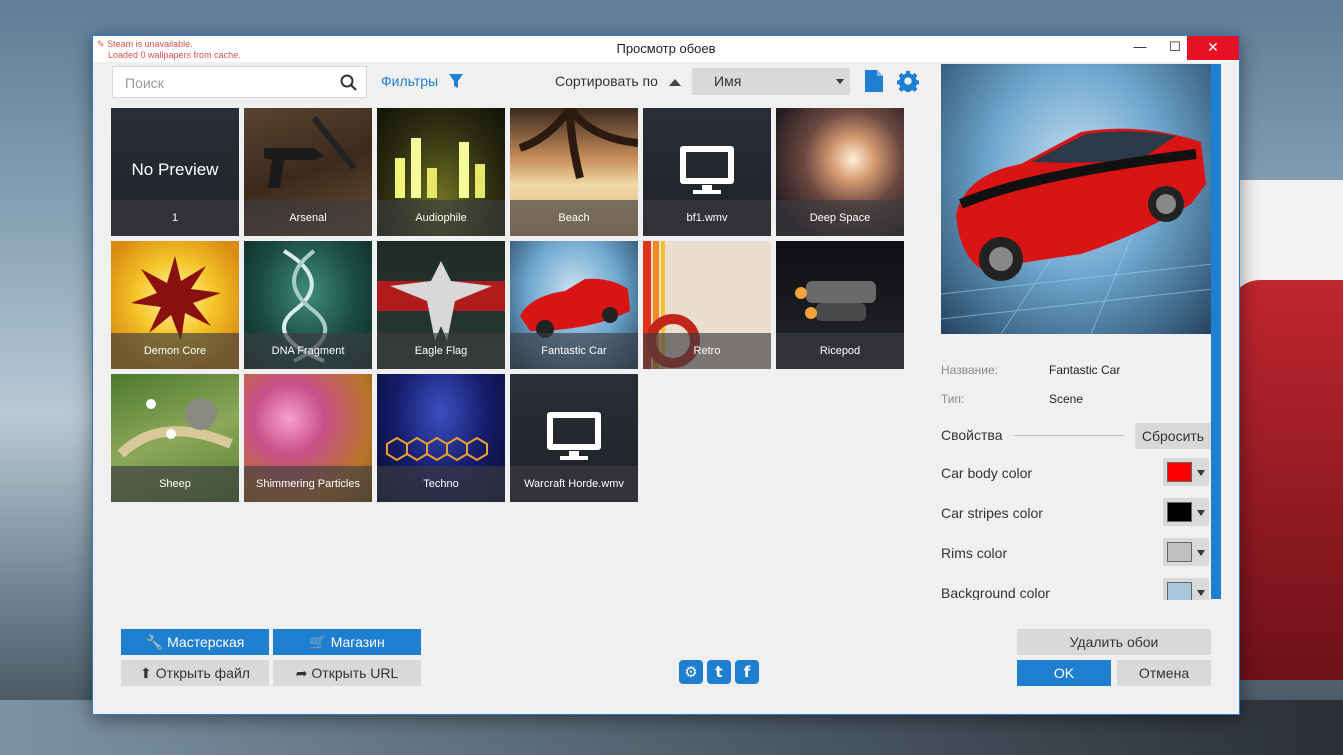 This screenshot has height=755, width=1343. Describe the element at coordinates (1076, 589) in the screenshot. I see `property-row-background-color: Background color` at that location.